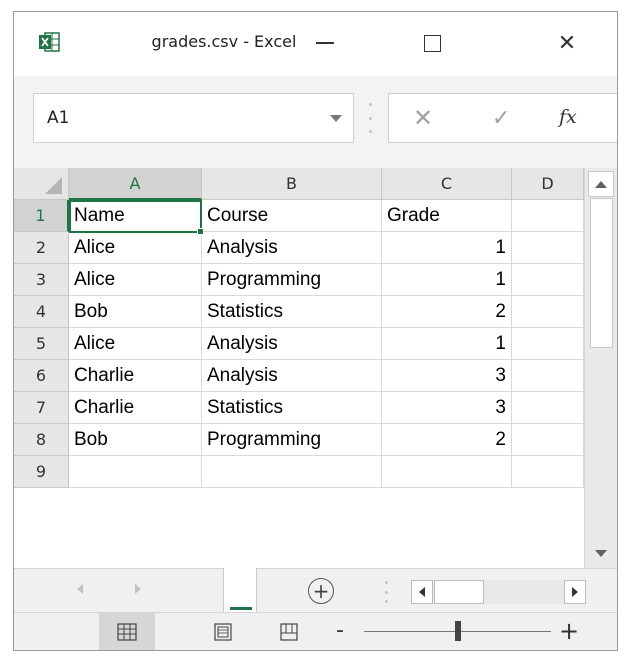 The width and height of the screenshot is (631, 662). What do you see at coordinates (241, 608) in the screenshot?
I see `active-sheet-indicator` at bounding box center [241, 608].